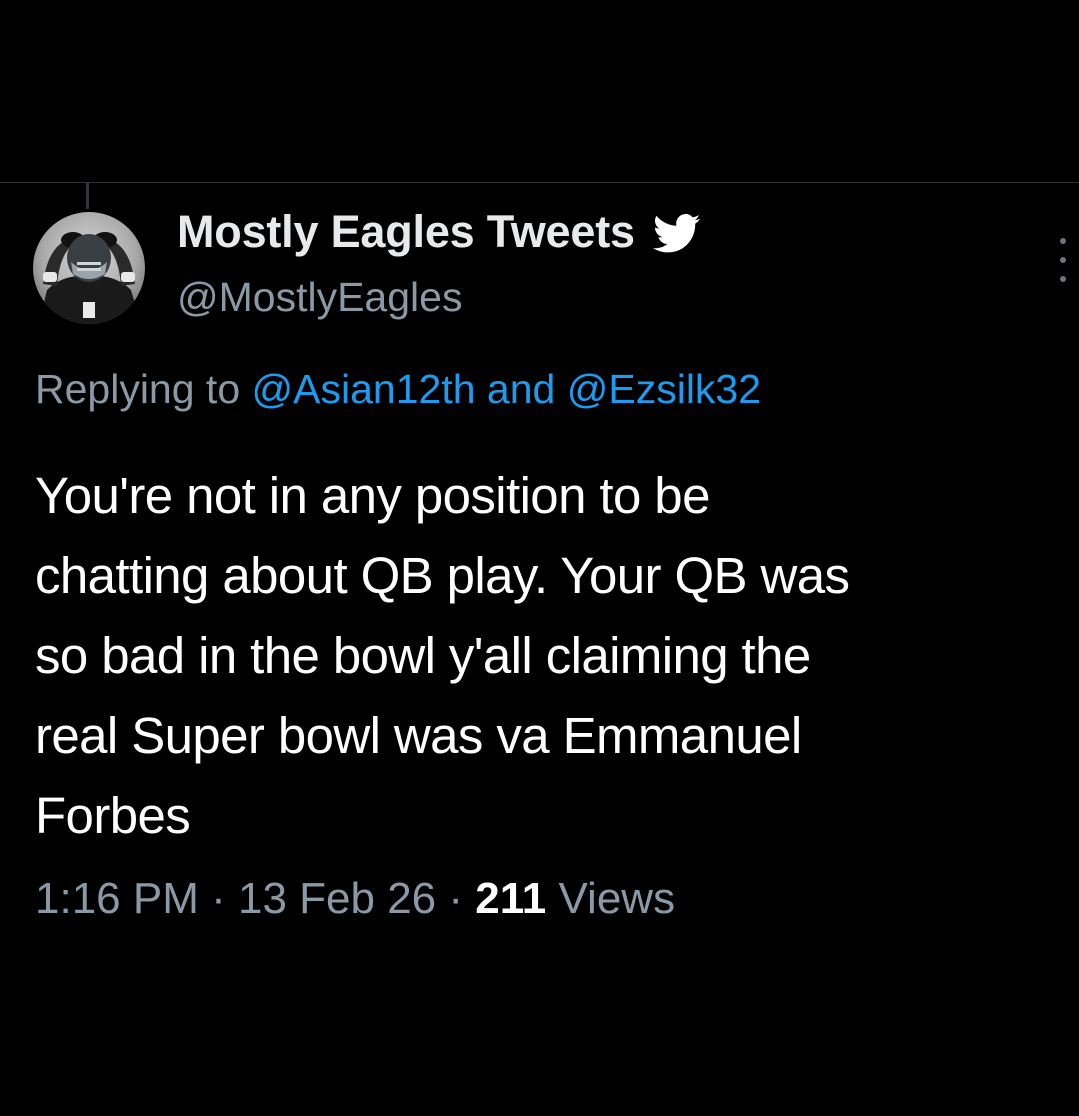 The width and height of the screenshot is (1079, 1116). What do you see at coordinates (617, 898) in the screenshot?
I see `views-label: Views` at bounding box center [617, 898].